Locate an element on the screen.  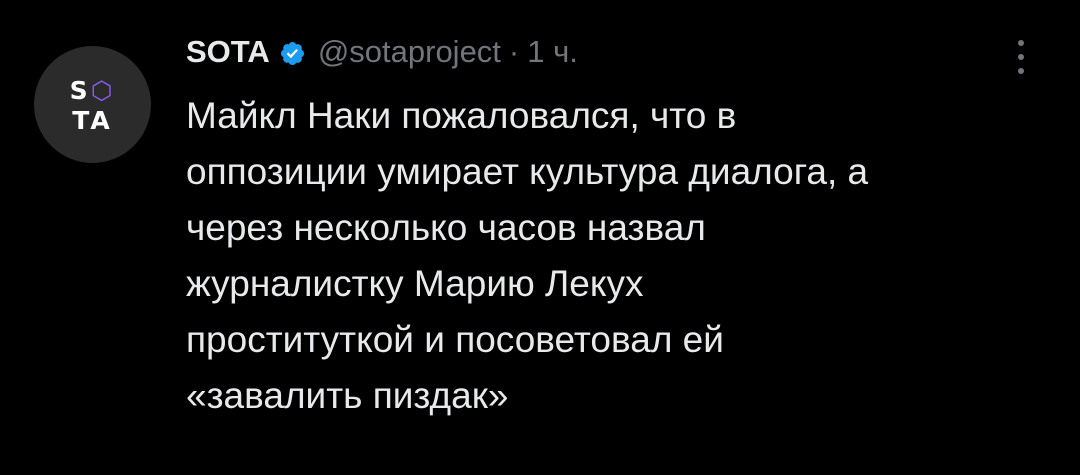
avatar: S⬡ TA is located at coordinates (92, 104).